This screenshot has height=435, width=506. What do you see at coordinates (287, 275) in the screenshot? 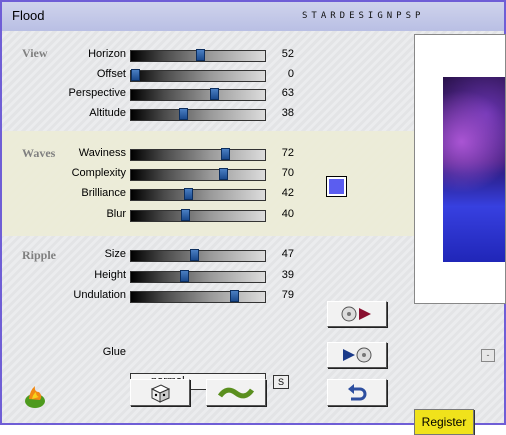
I see `height-value: 39` at bounding box center [287, 275].